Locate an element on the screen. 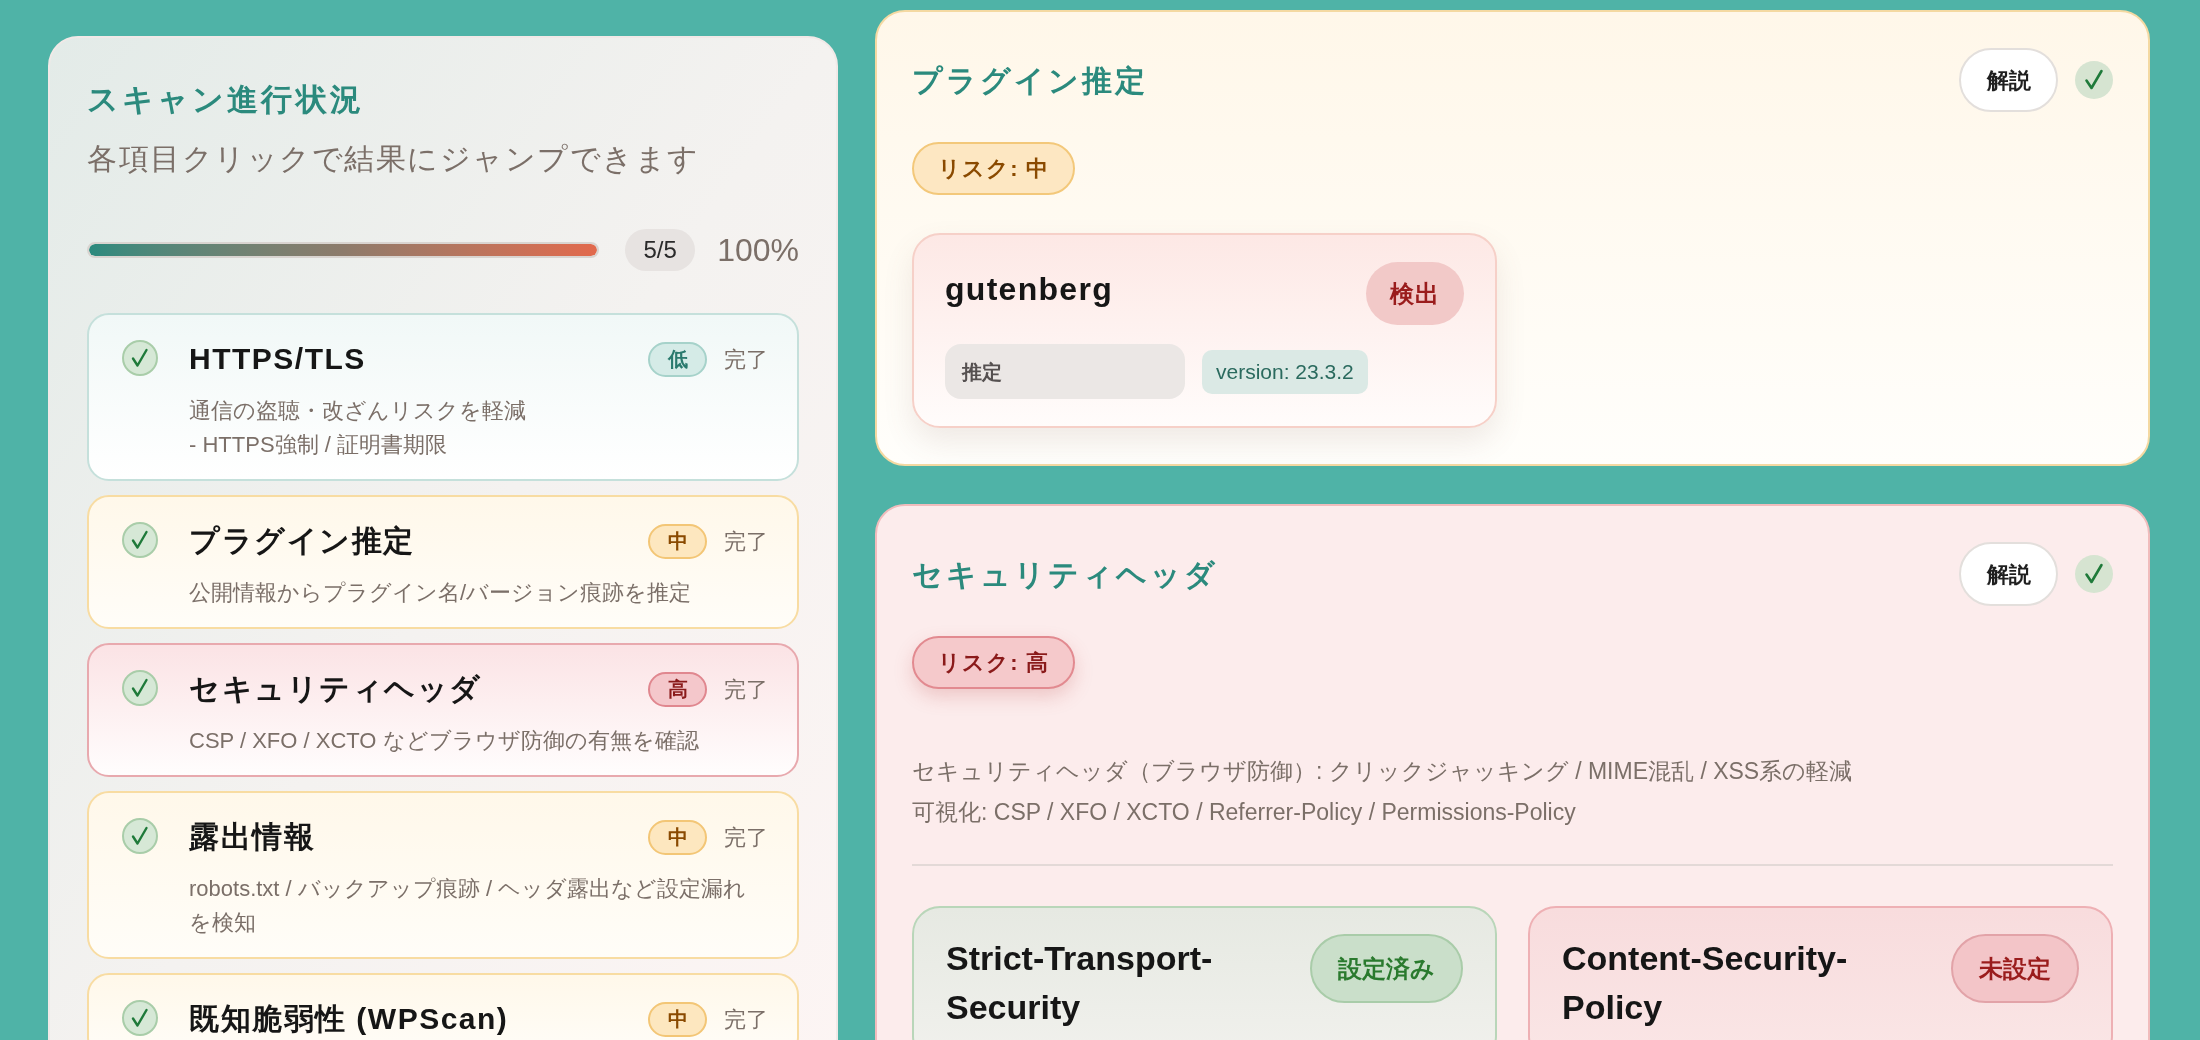 This screenshot has height=1040, width=2200. header-name: Content-Security-Policy is located at coordinates (1705, 983).